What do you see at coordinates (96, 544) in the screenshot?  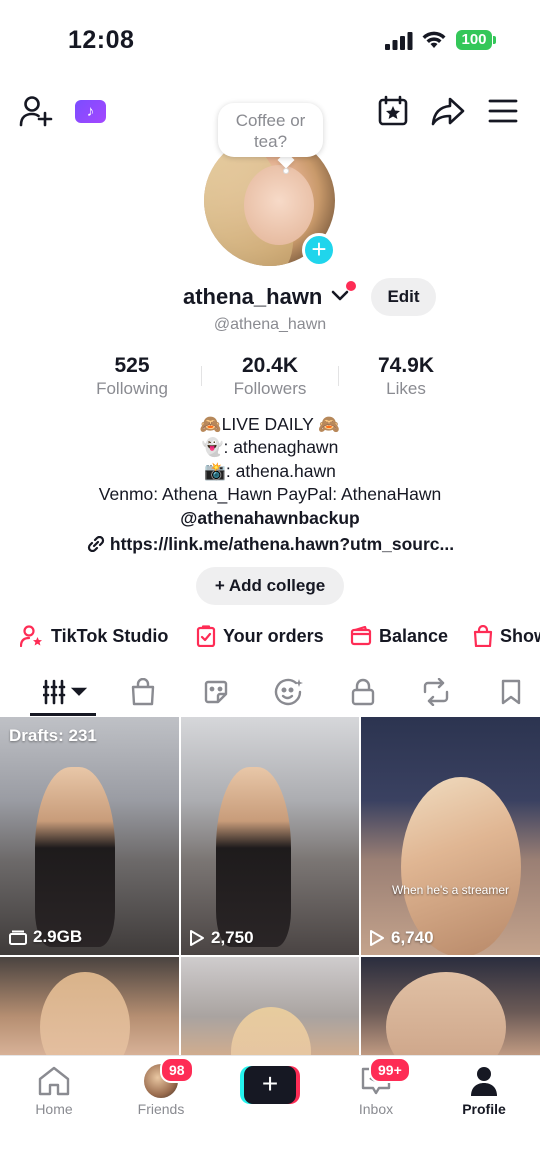 I see `link-icon` at bounding box center [96, 544].